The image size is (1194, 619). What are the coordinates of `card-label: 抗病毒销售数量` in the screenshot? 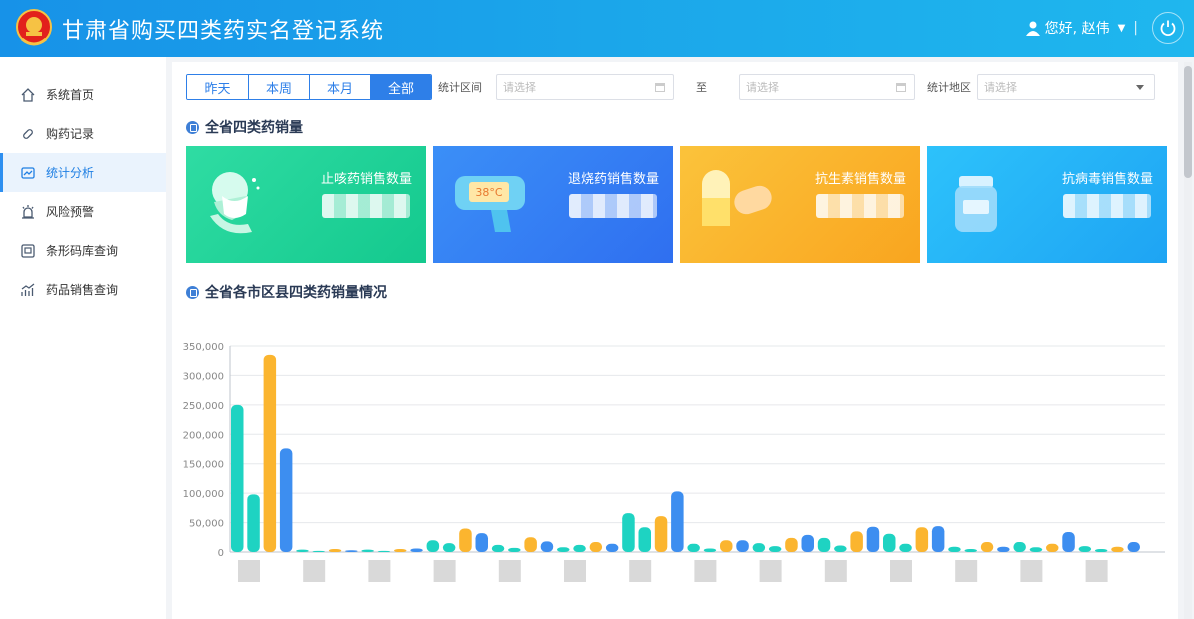 It's located at (1107, 179).